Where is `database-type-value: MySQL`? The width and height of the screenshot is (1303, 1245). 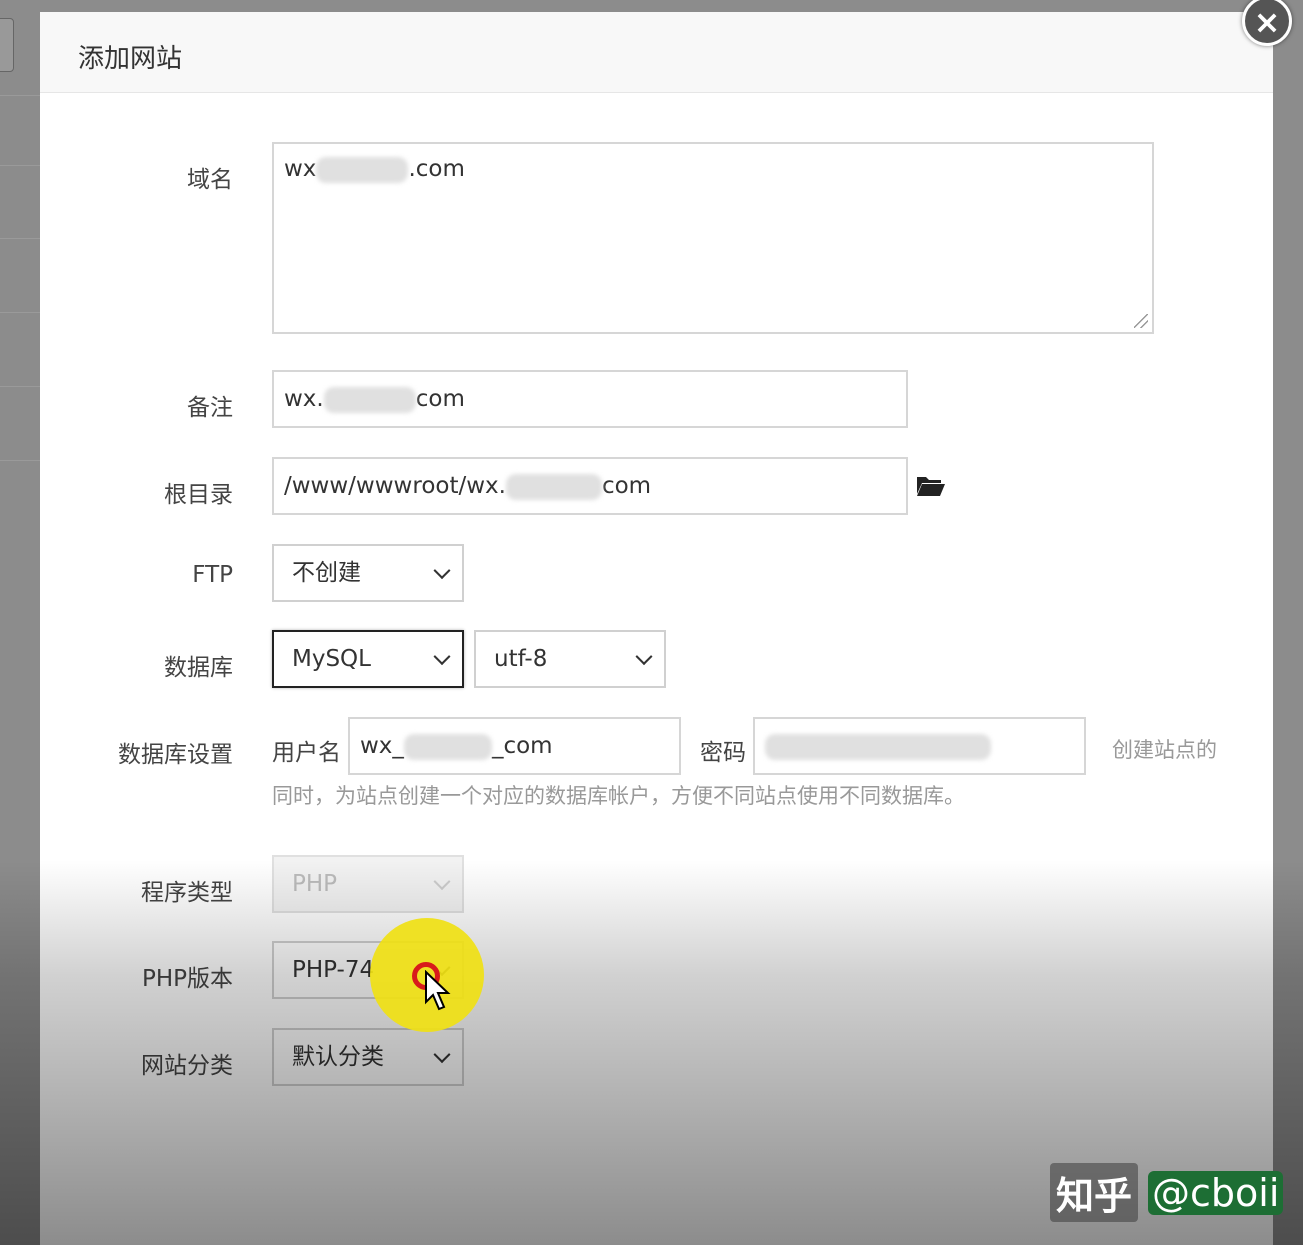
database-type-value: MySQL is located at coordinates (331, 659).